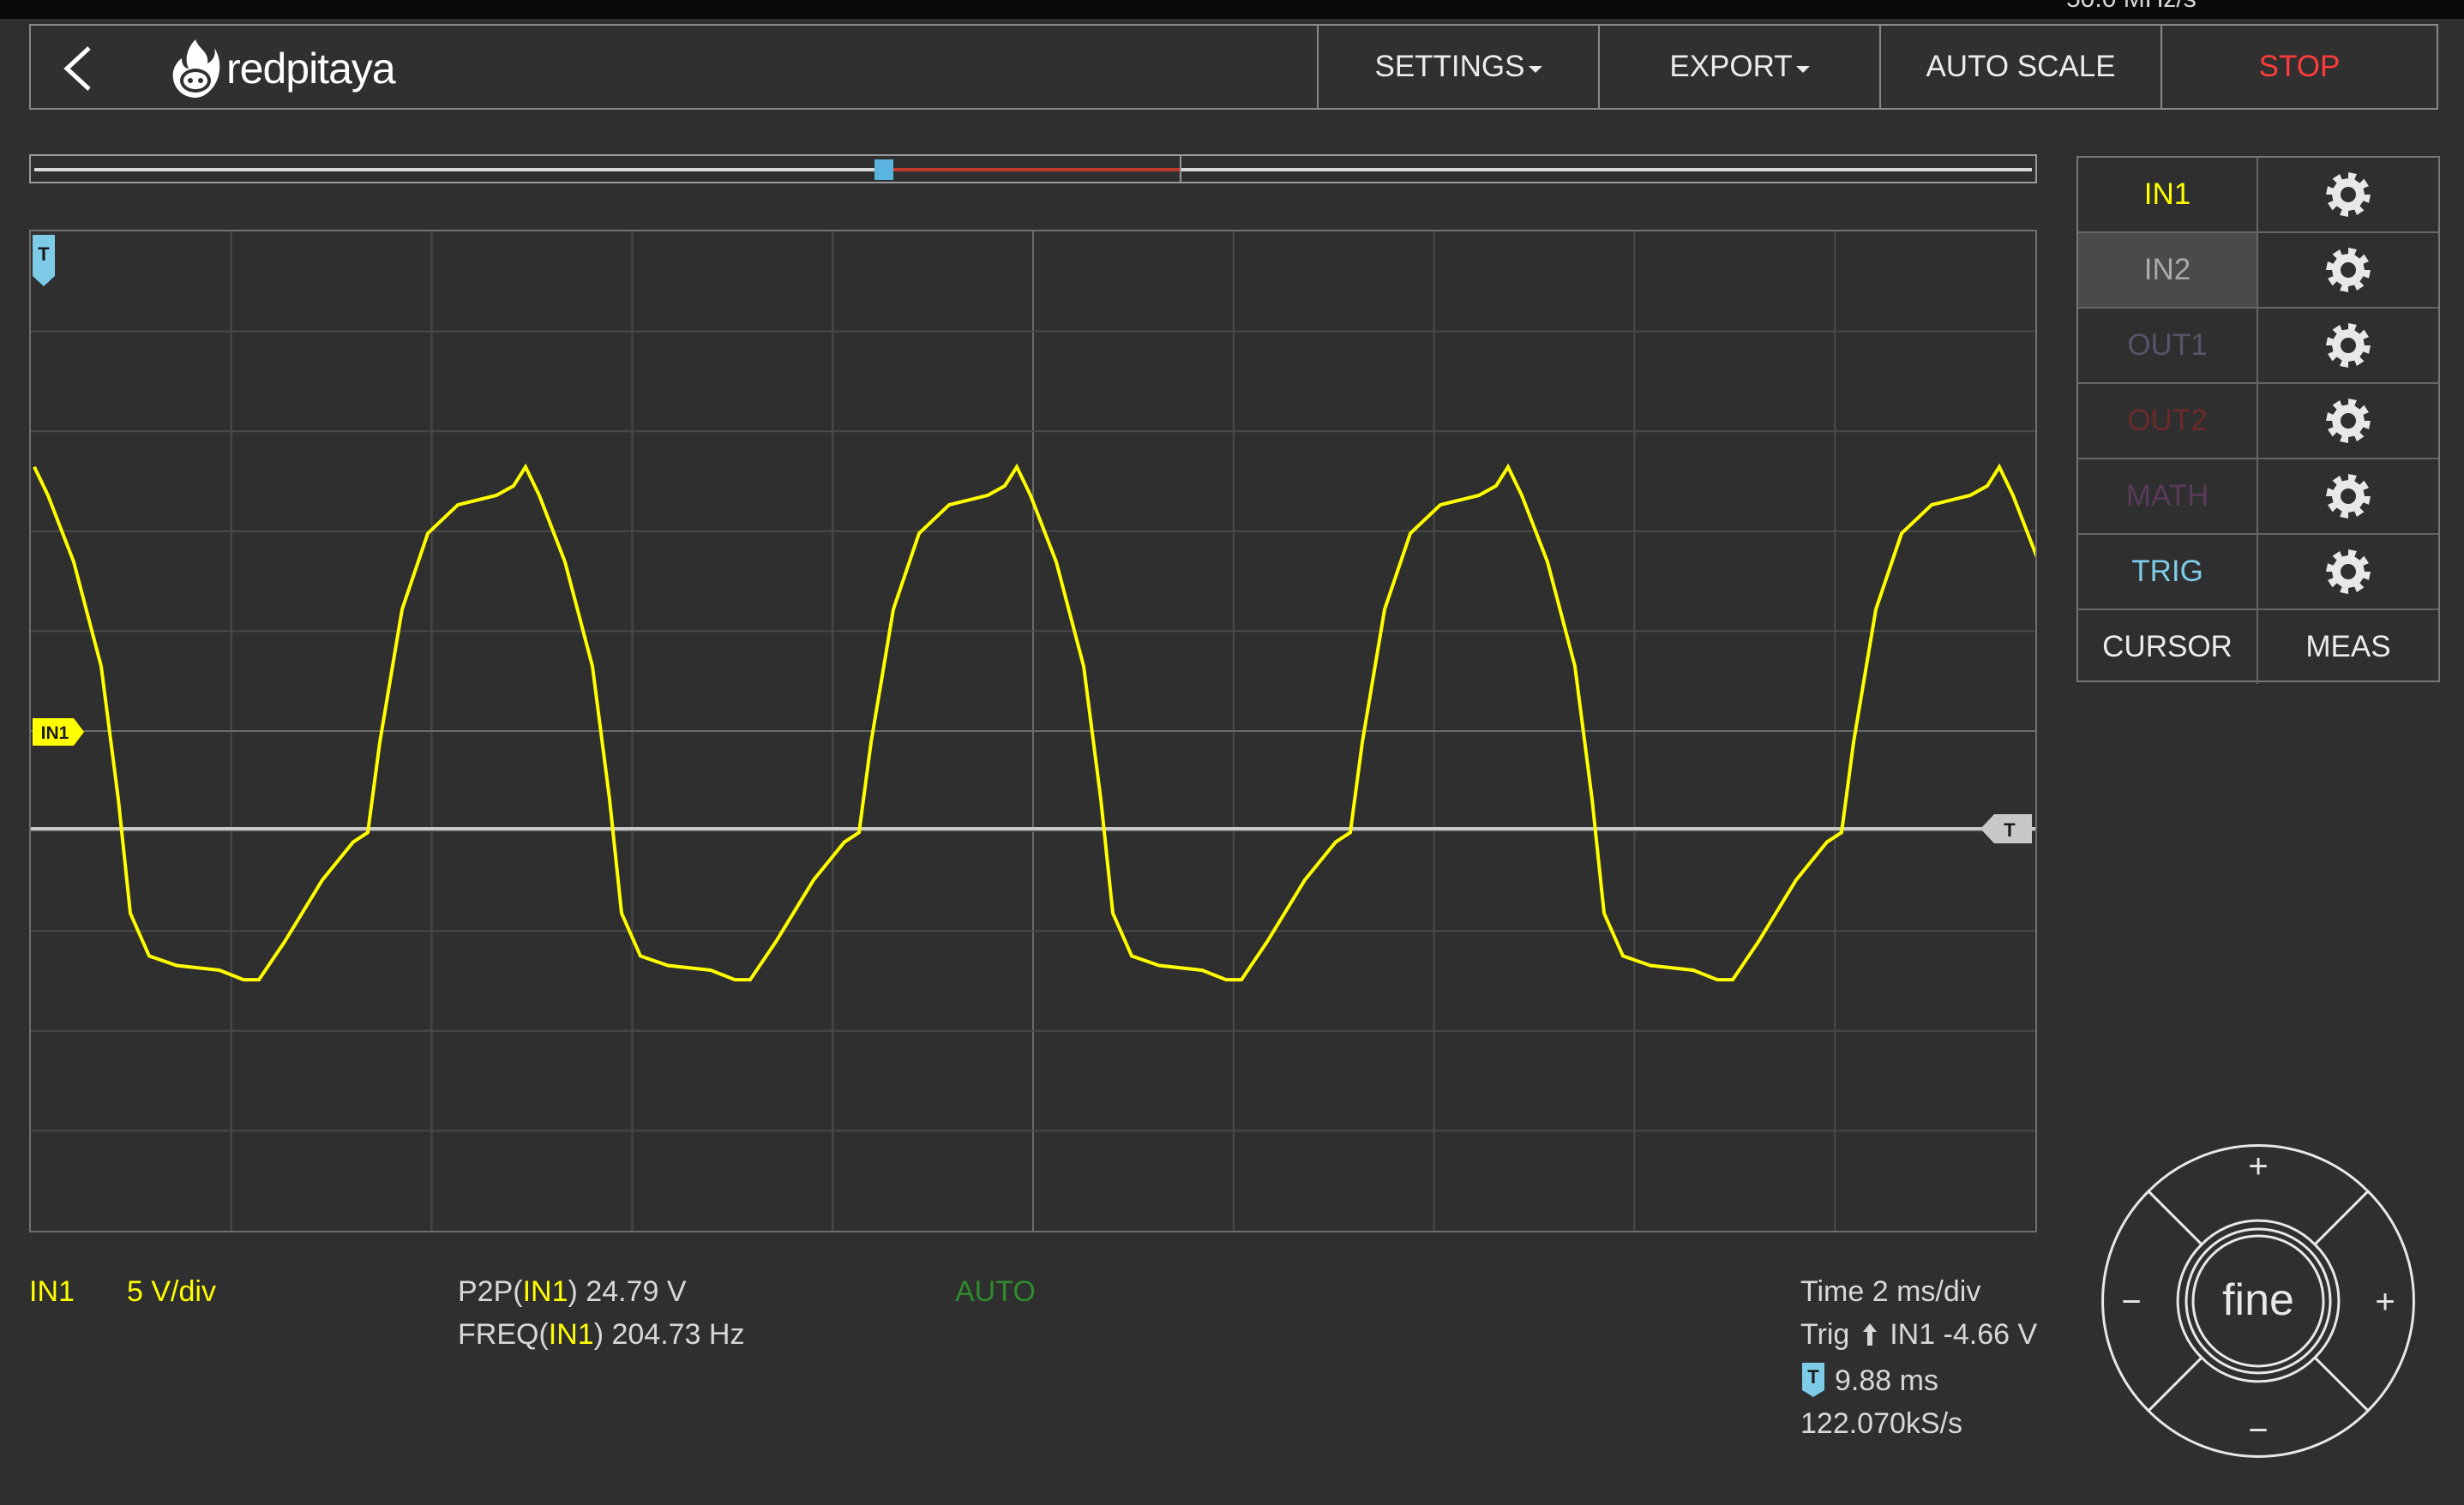 This screenshot has height=1505, width=2464. I want to click on stop-label: STOP, so click(2299, 66).